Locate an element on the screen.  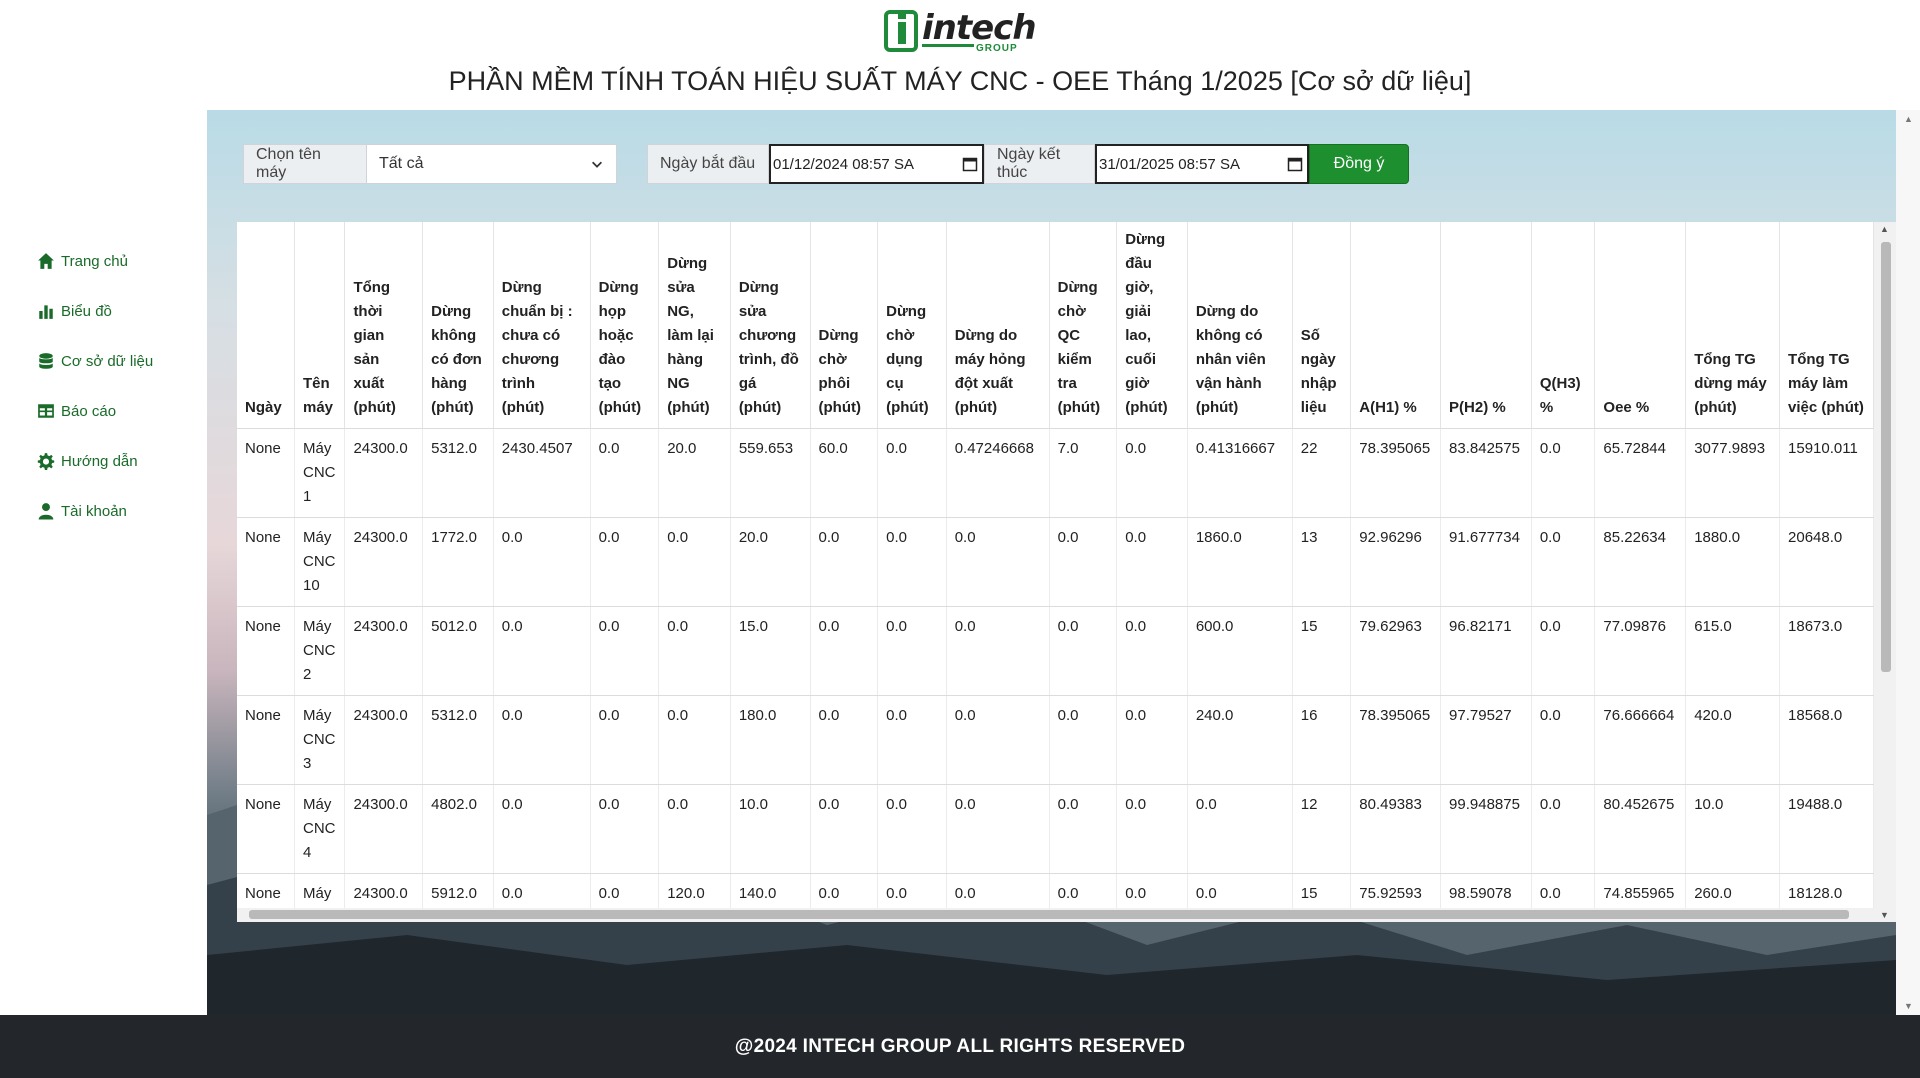
table-cell: 1772.0 is located at coordinates (458, 562).